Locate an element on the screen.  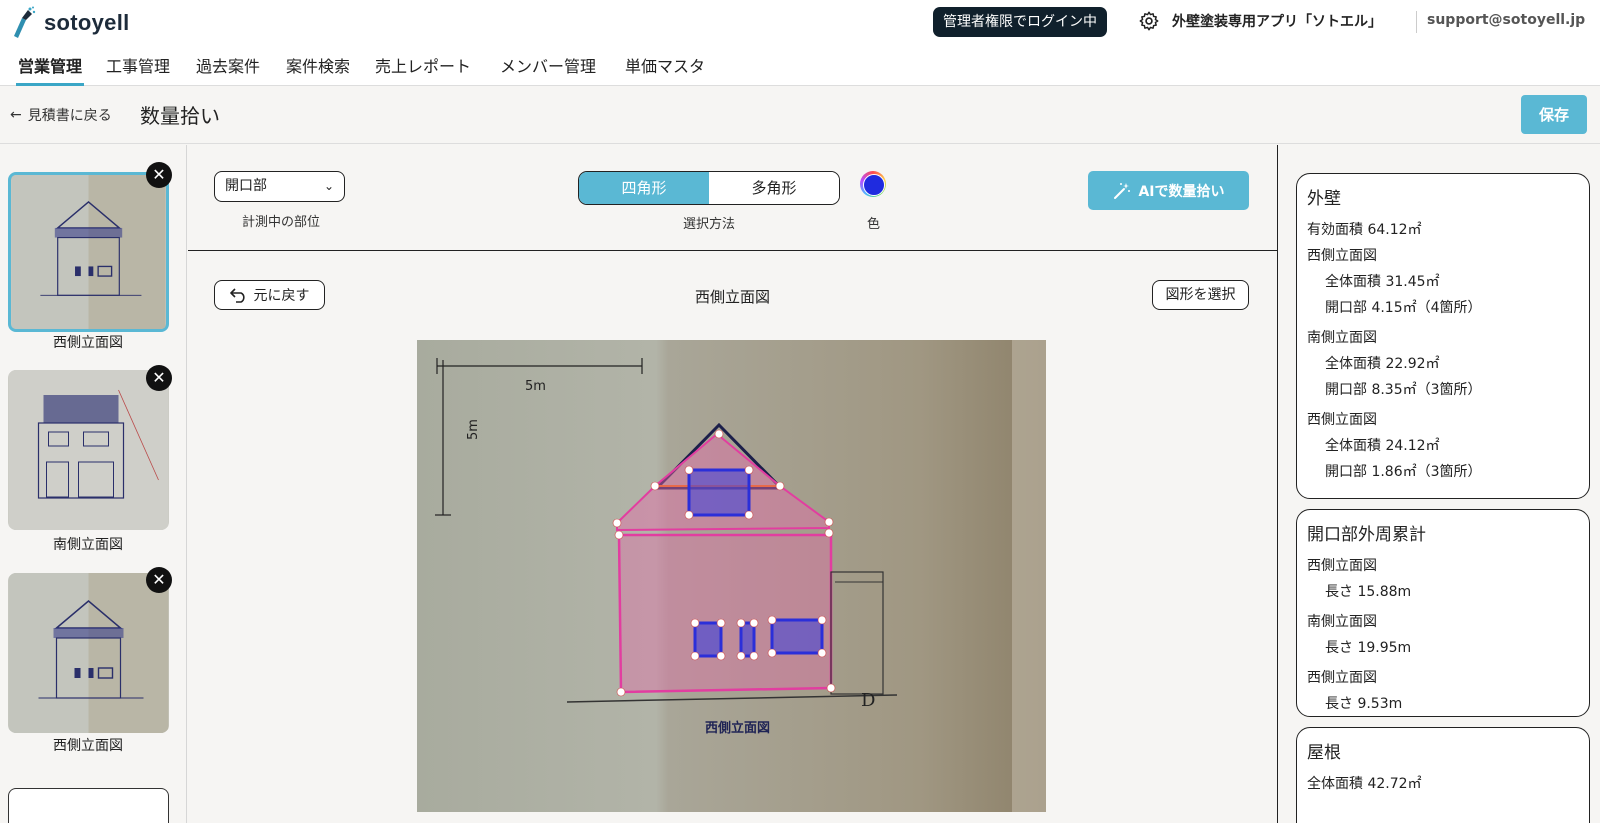
perimeter-section-length: 長さ 19.95m is located at coordinates (1368, 648).